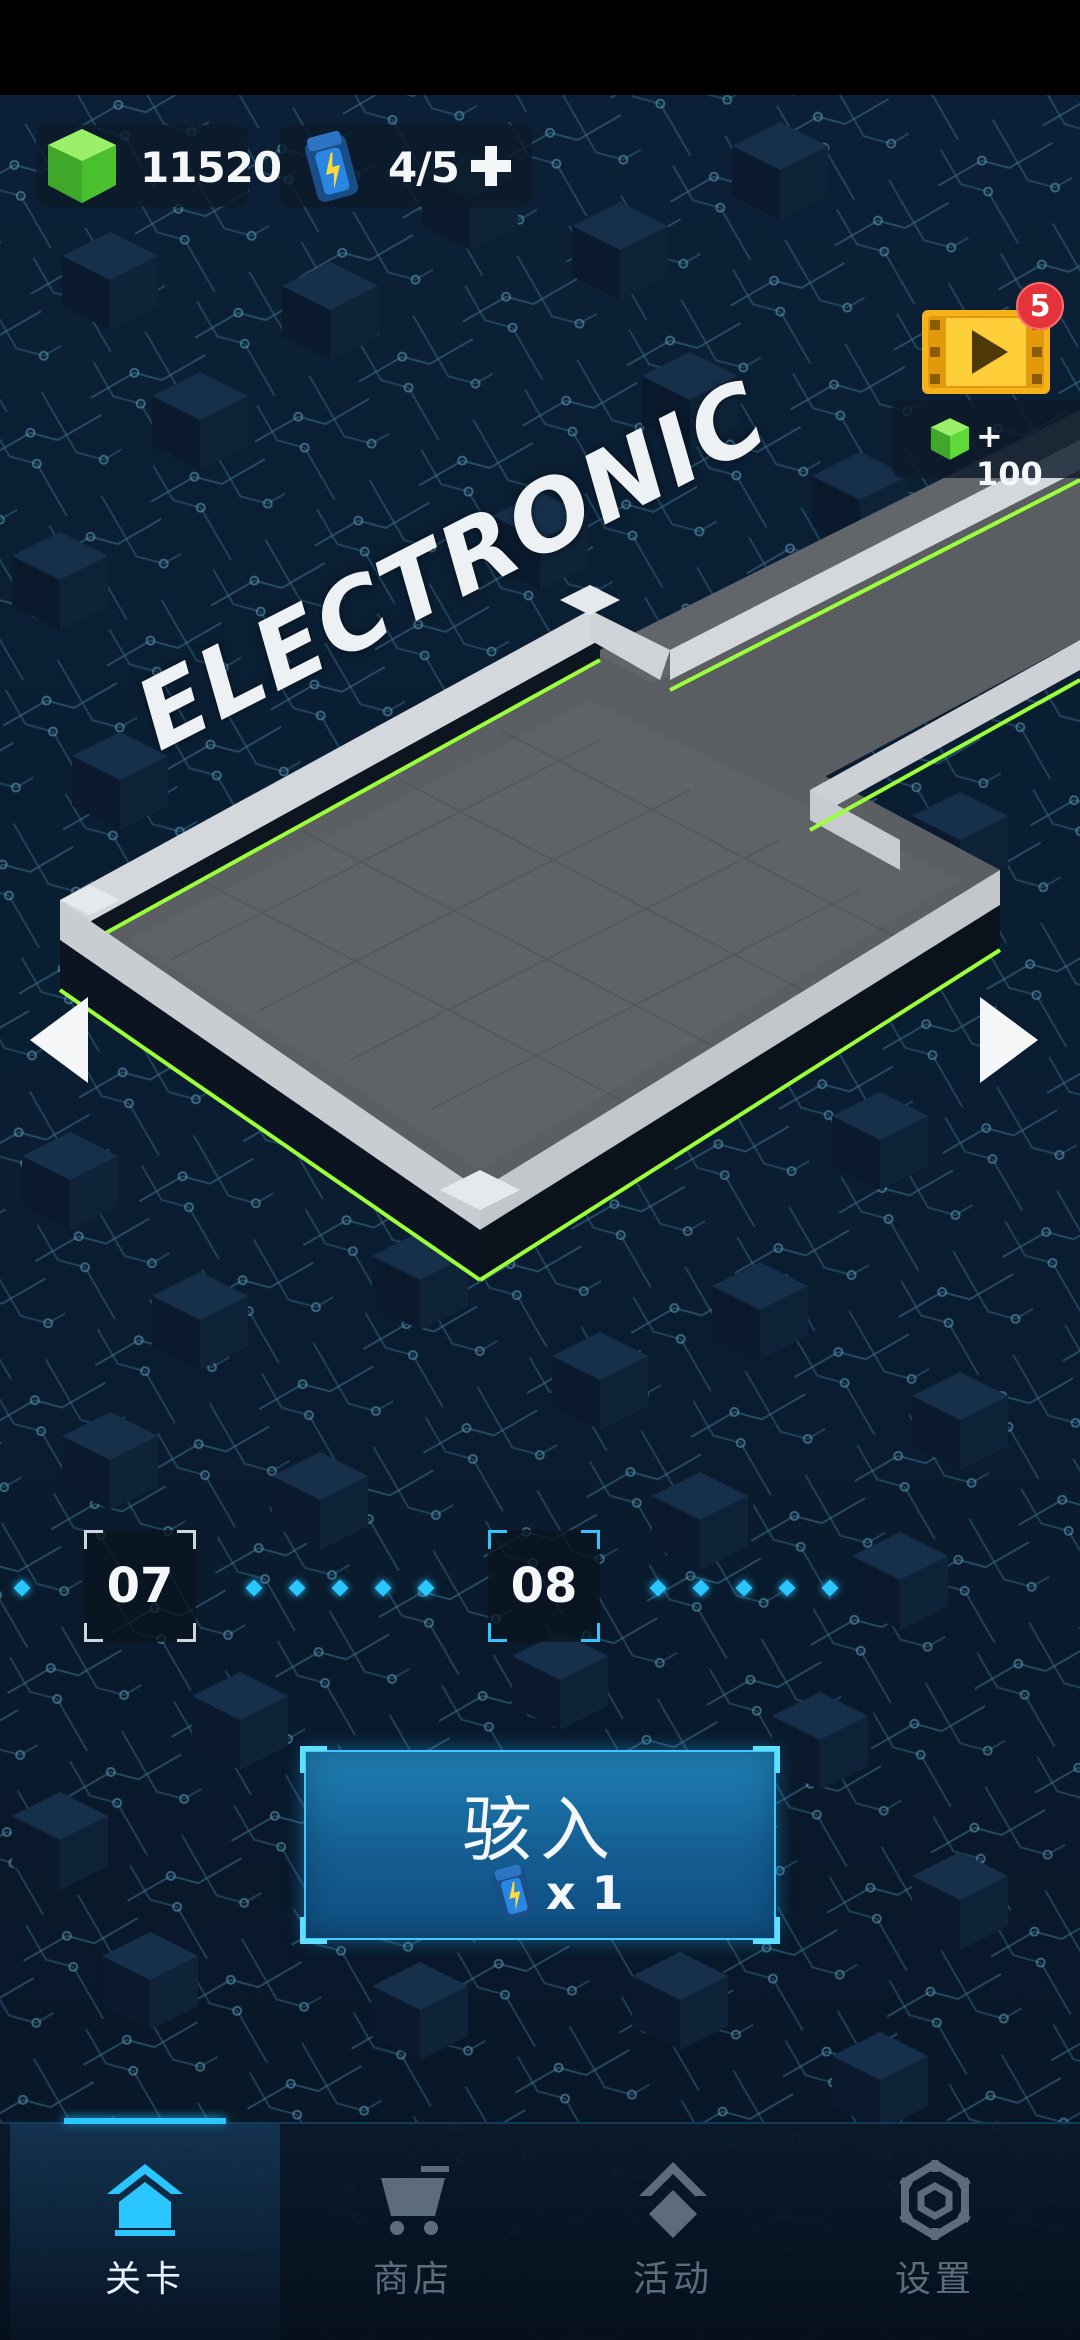 This screenshot has height=2340, width=1080. I want to click on tab-shop: 商店, so click(413, 2232).